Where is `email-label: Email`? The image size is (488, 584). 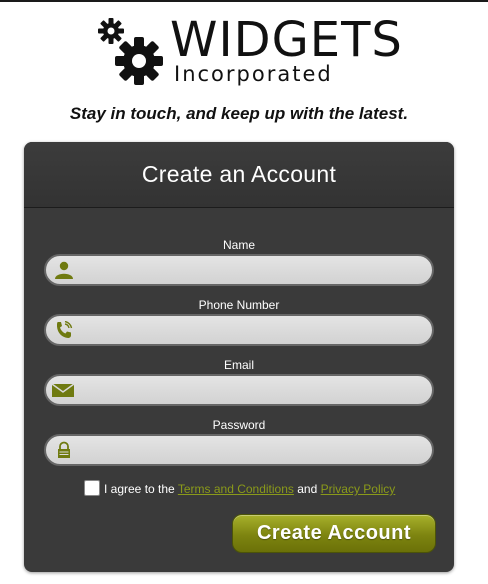 email-label: Email is located at coordinates (238, 365).